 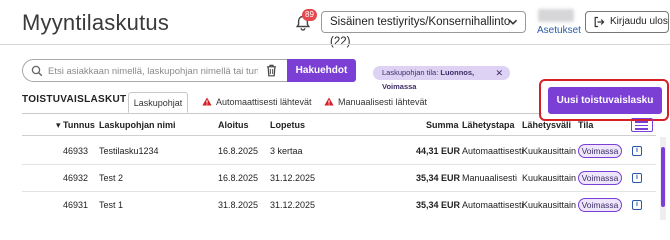 I want to click on tab-label: Laskupohjat, so click(x=158, y=103).